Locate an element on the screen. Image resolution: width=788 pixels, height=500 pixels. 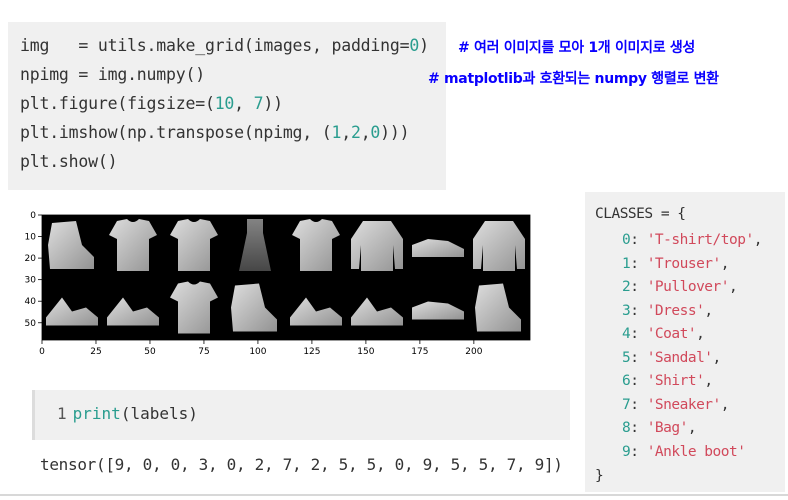
class-key: 4 is located at coordinates (626, 334).